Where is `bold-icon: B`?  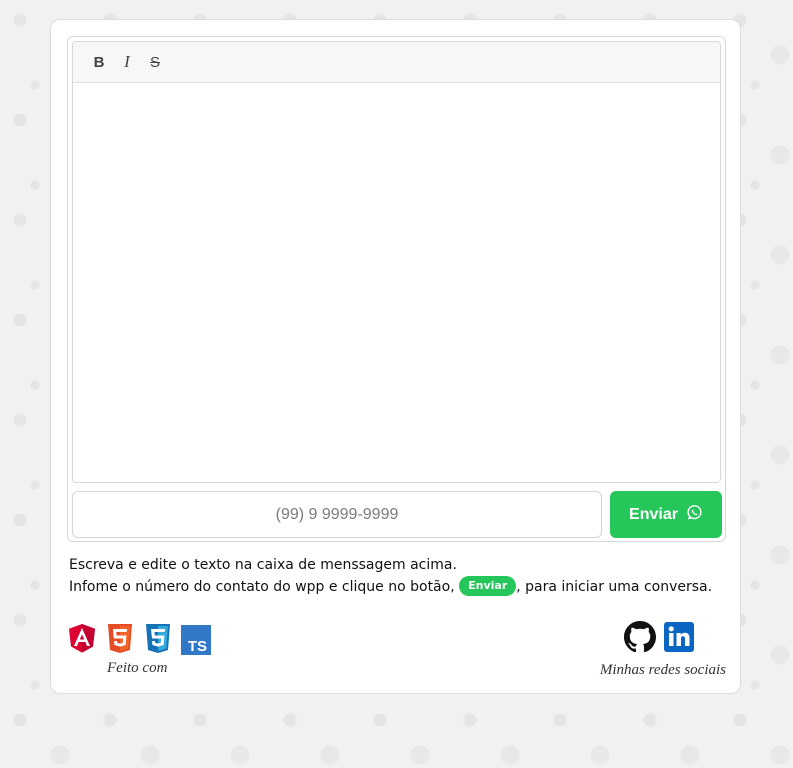 bold-icon: B is located at coordinates (99, 62).